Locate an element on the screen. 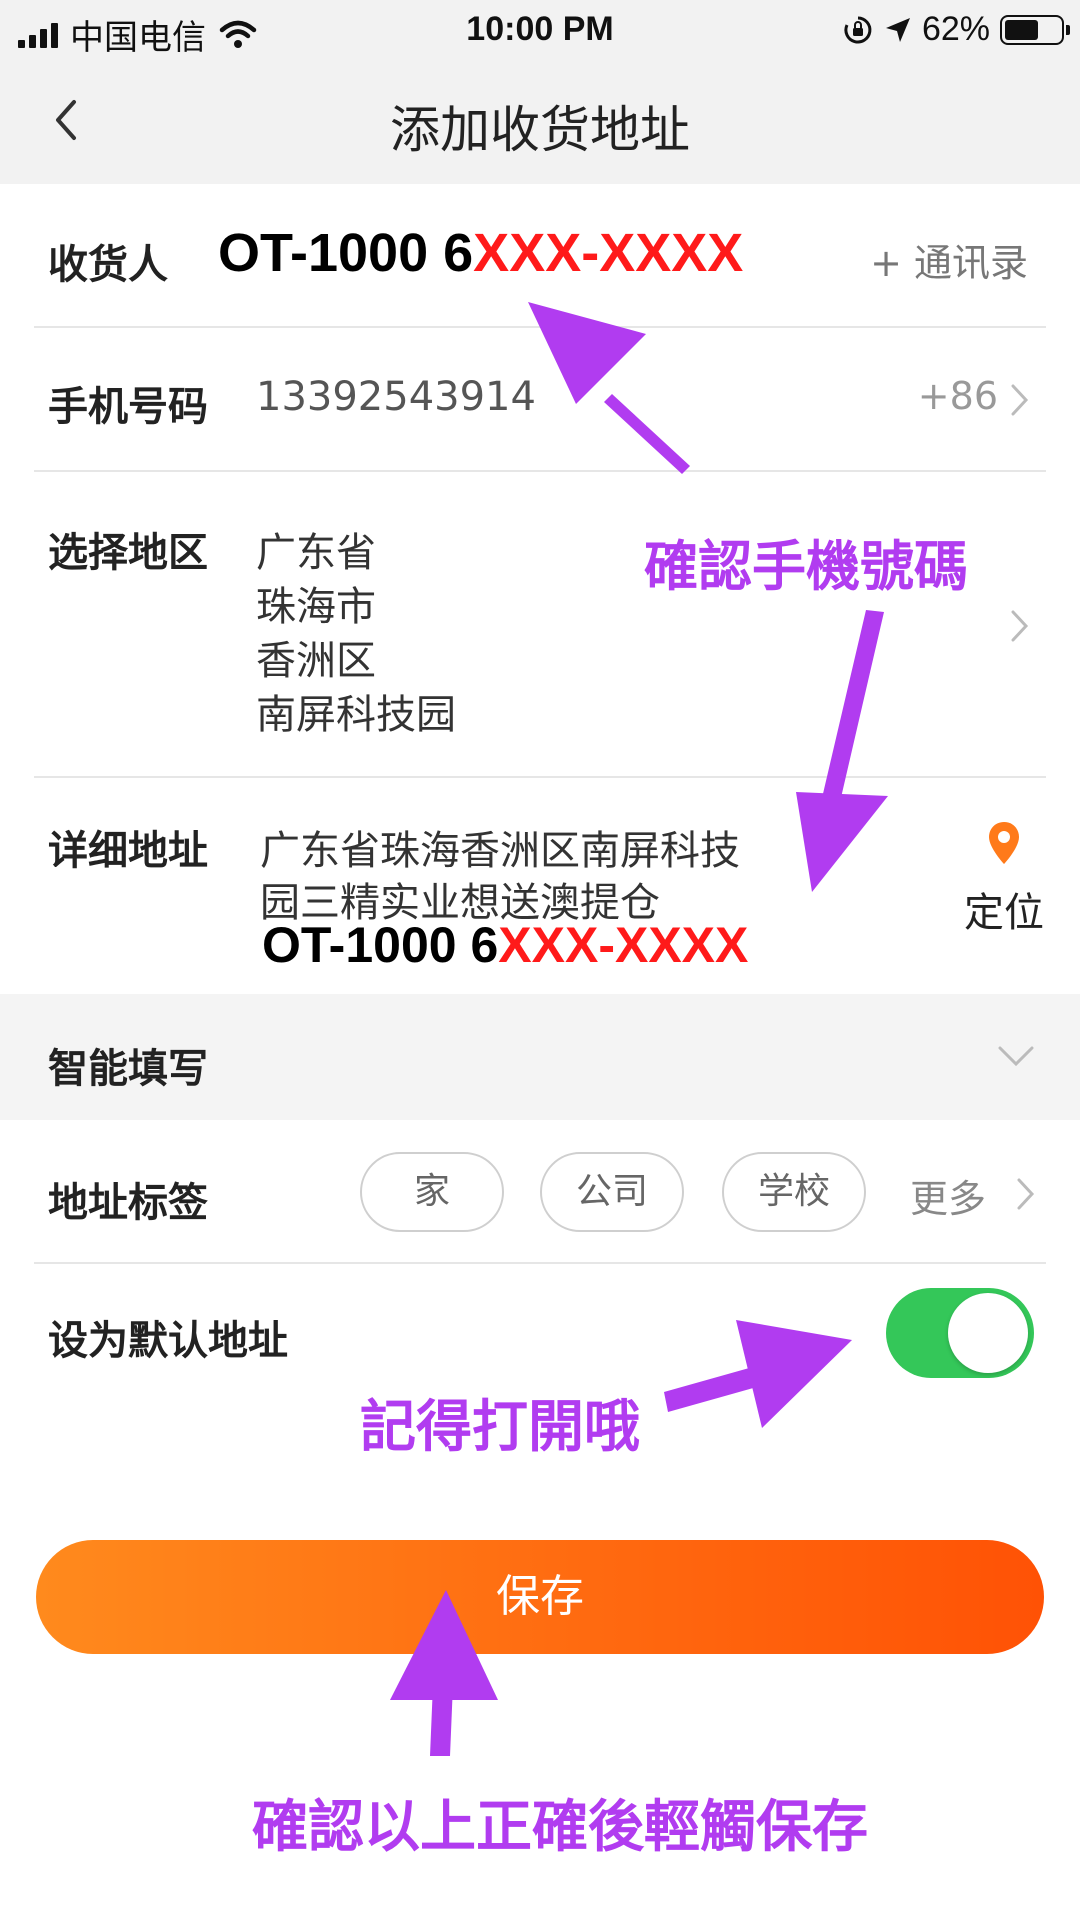  region-label: 选择地区 is located at coordinates (128, 553).